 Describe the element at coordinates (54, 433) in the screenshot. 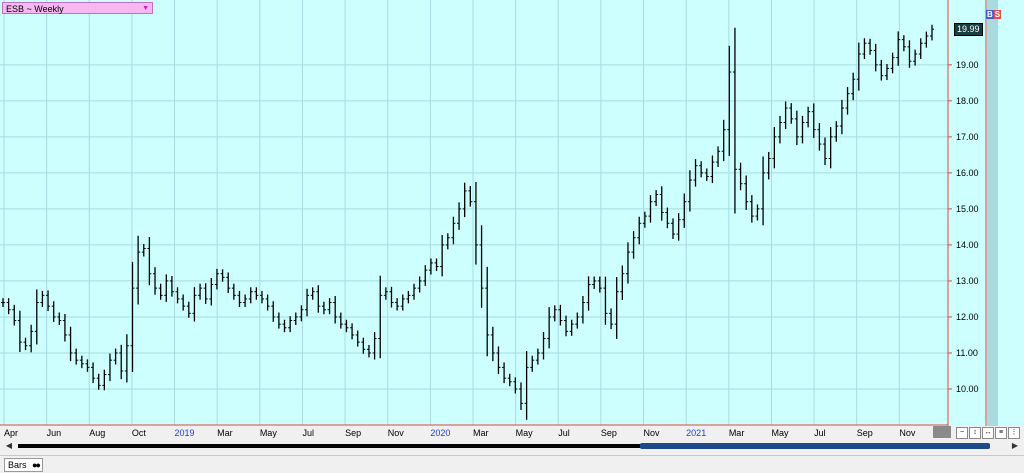

I see `x-tick-label: Jun` at that location.